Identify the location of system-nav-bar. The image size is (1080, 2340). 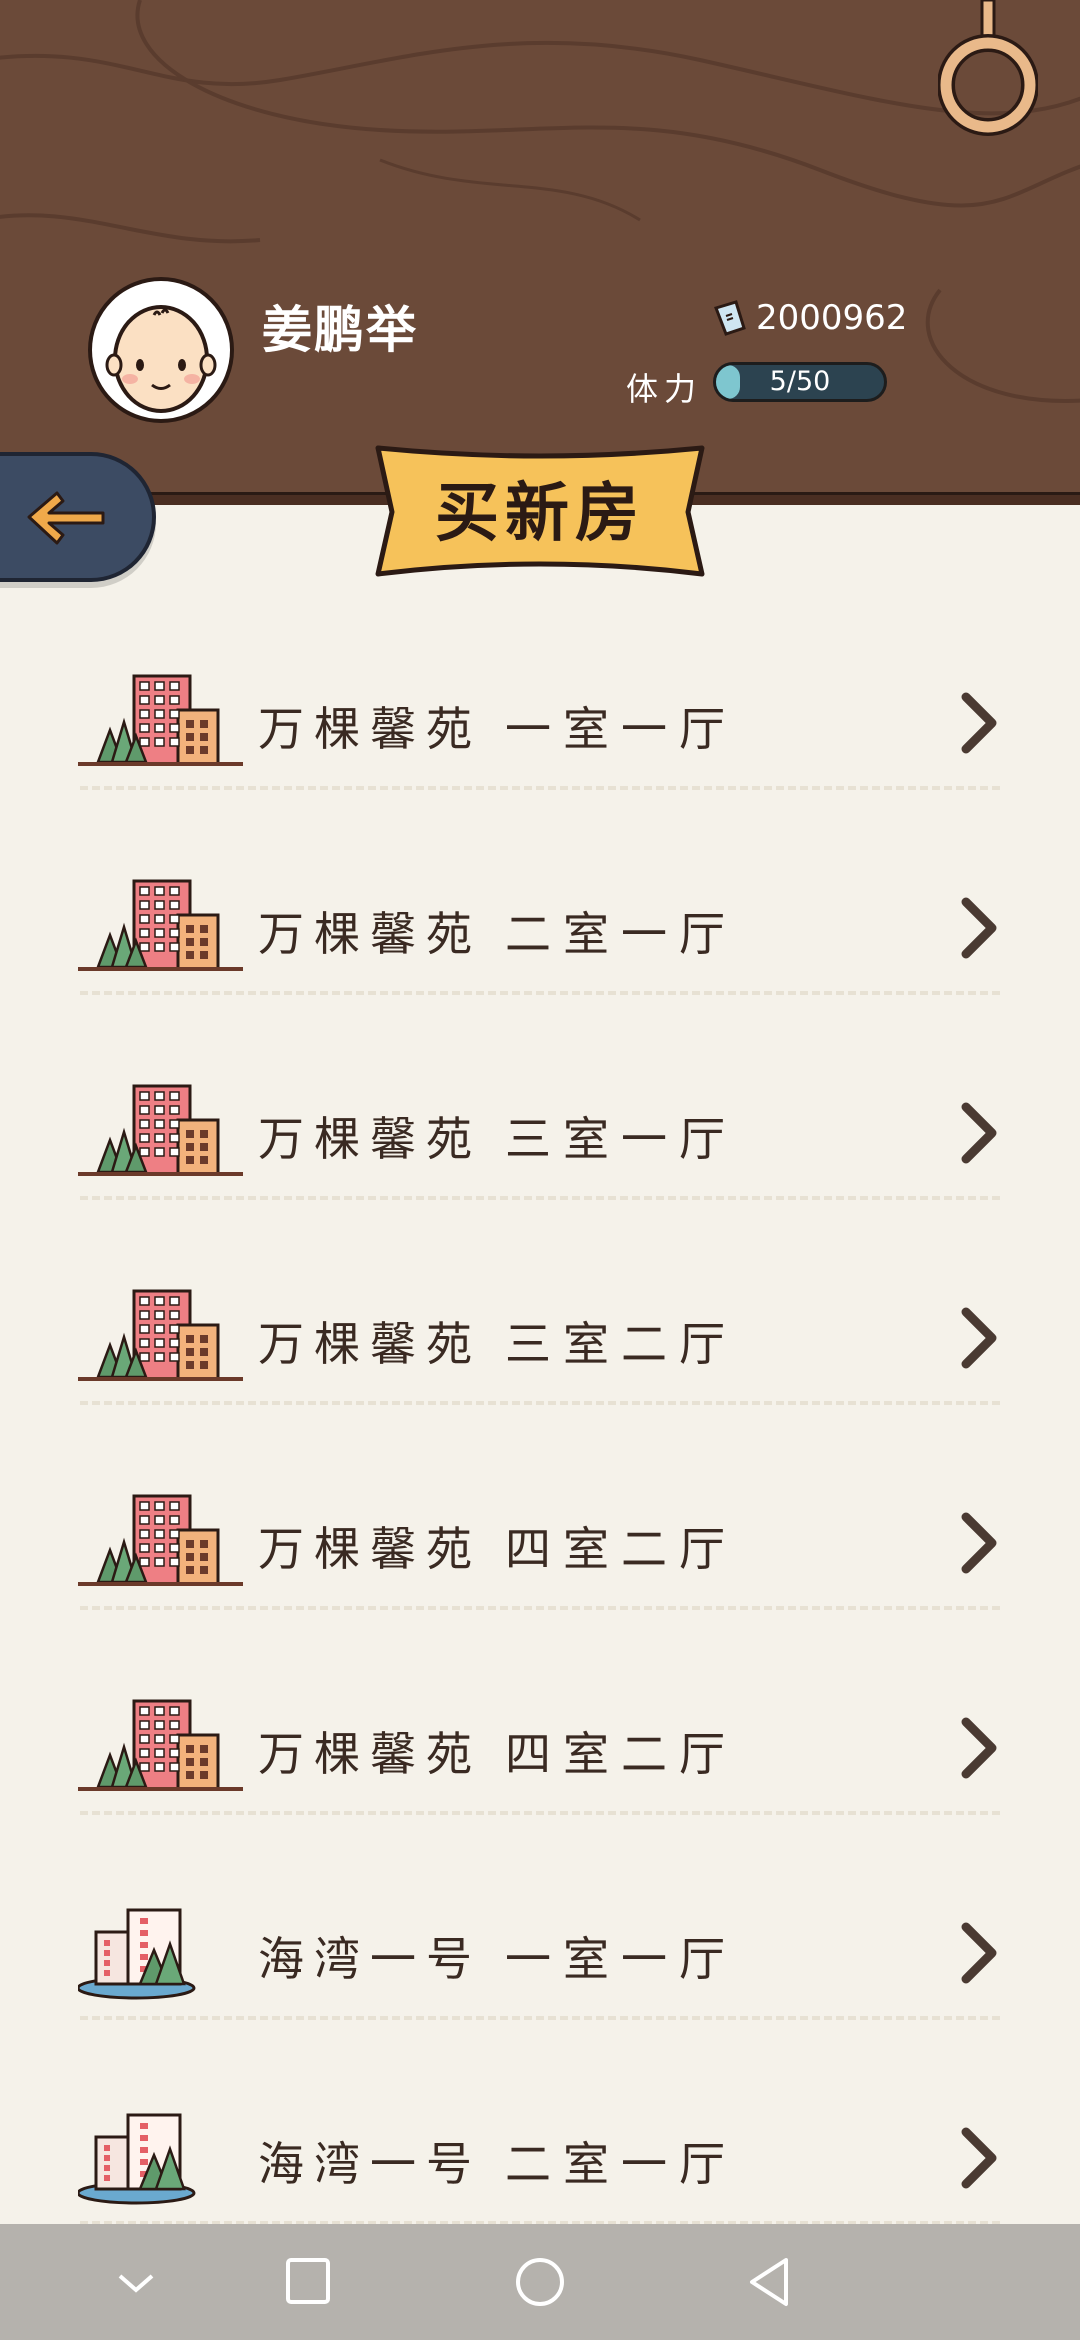
(540, 2282).